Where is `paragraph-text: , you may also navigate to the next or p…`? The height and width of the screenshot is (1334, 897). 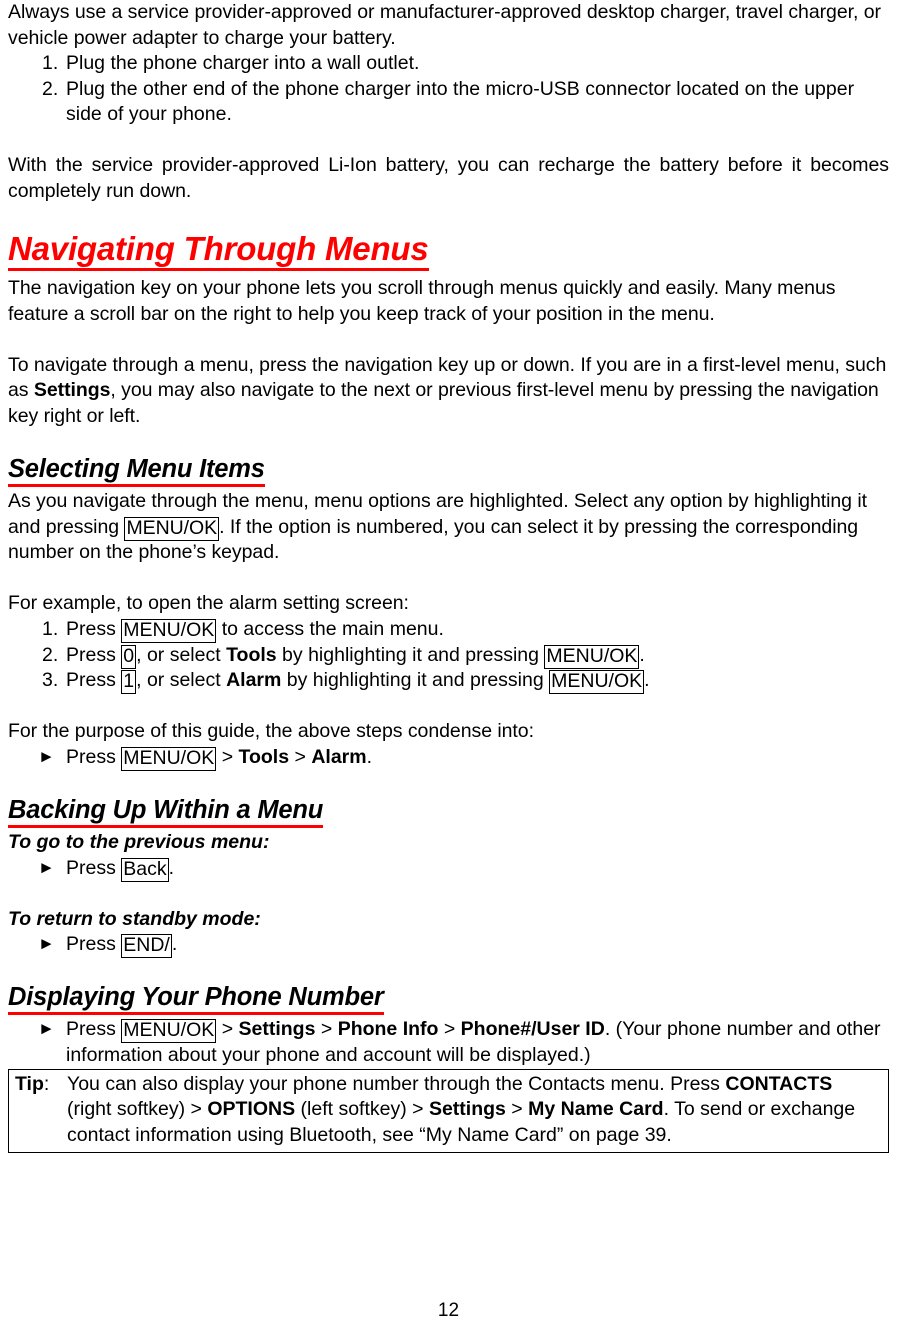
paragraph-text: , you may also navigate to the next or p… is located at coordinates (443, 403).